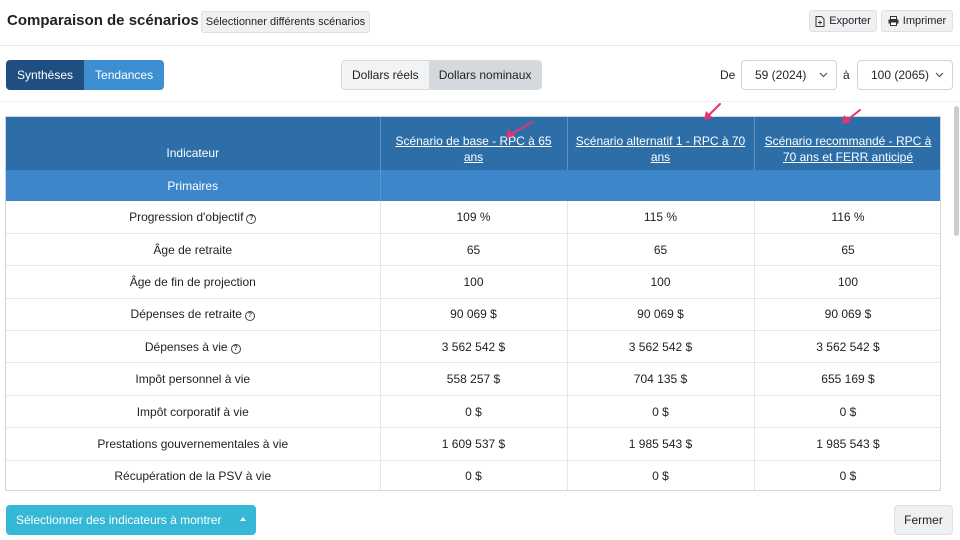 This screenshot has height=540, width=960. What do you see at coordinates (893, 21) in the screenshot?
I see `printer-icon` at bounding box center [893, 21].